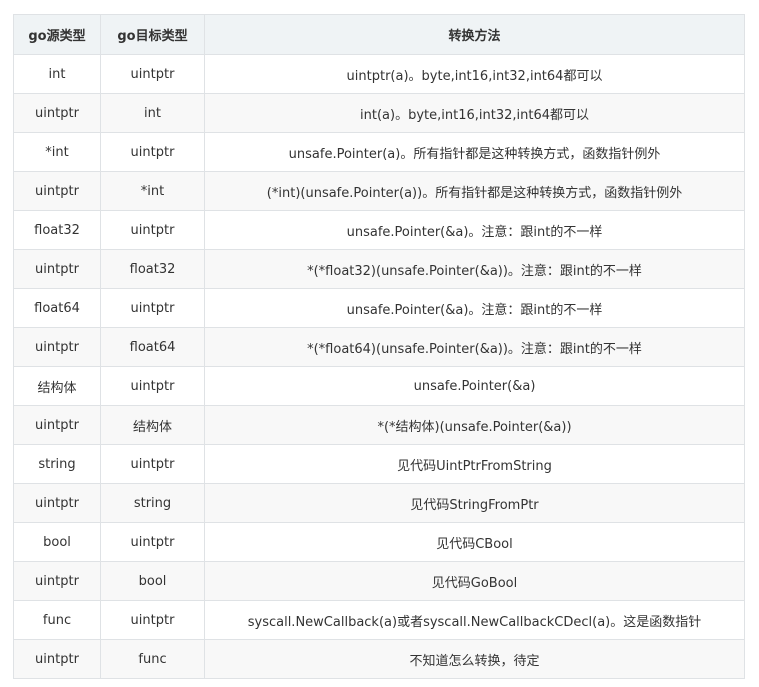 This screenshot has width=759, height=687. I want to click on table-row: string uintptr 见代码UintPtrFromString, so click(379, 464).